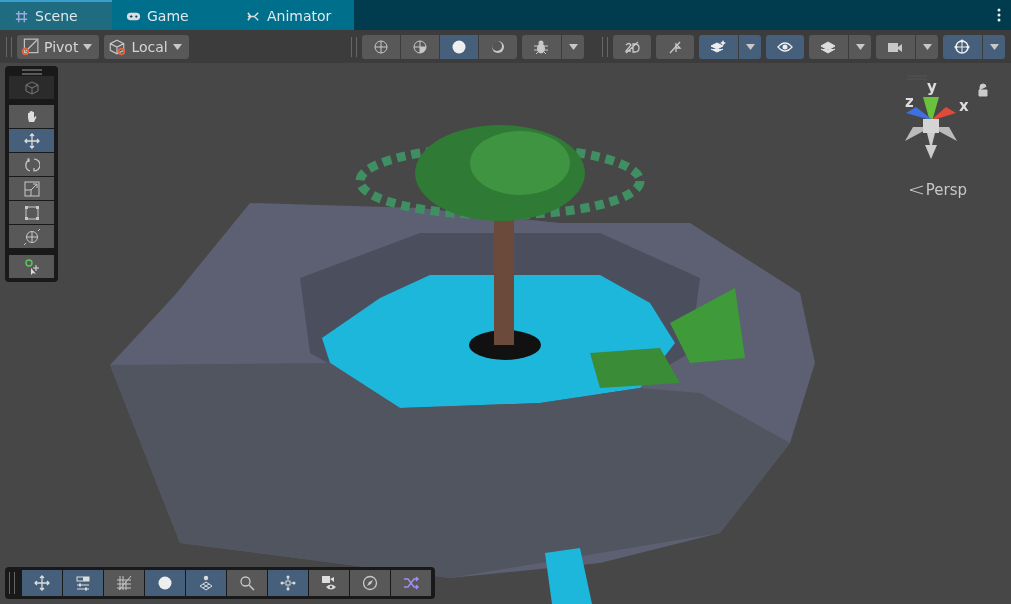 This screenshot has height=604, width=1011. I want to click on camera-eye-icon, so click(329, 583).